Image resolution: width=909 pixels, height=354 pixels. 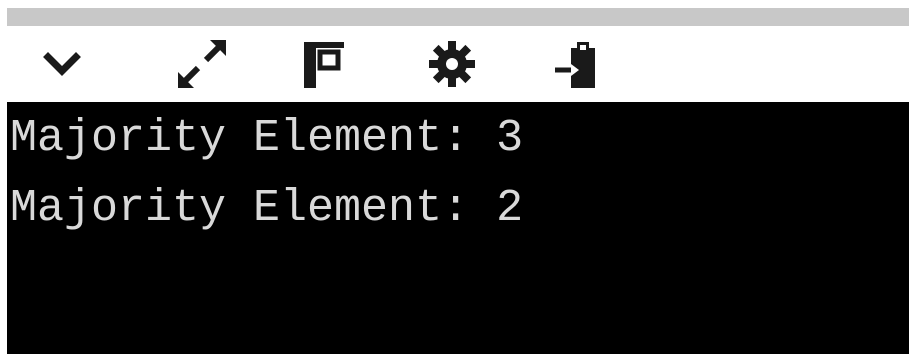 I want to click on collapse-button, so click(x=62, y=64).